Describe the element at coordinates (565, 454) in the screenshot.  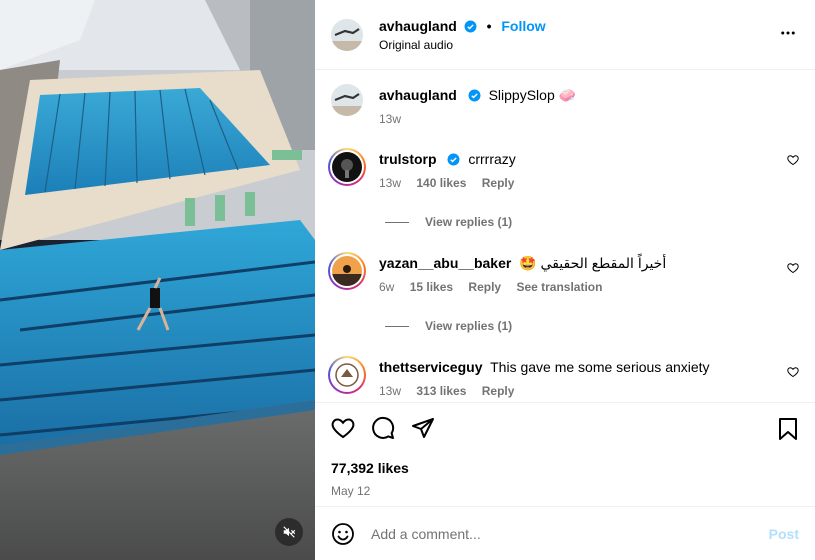
I see `post-actions: 77,392 likes May 12` at that location.